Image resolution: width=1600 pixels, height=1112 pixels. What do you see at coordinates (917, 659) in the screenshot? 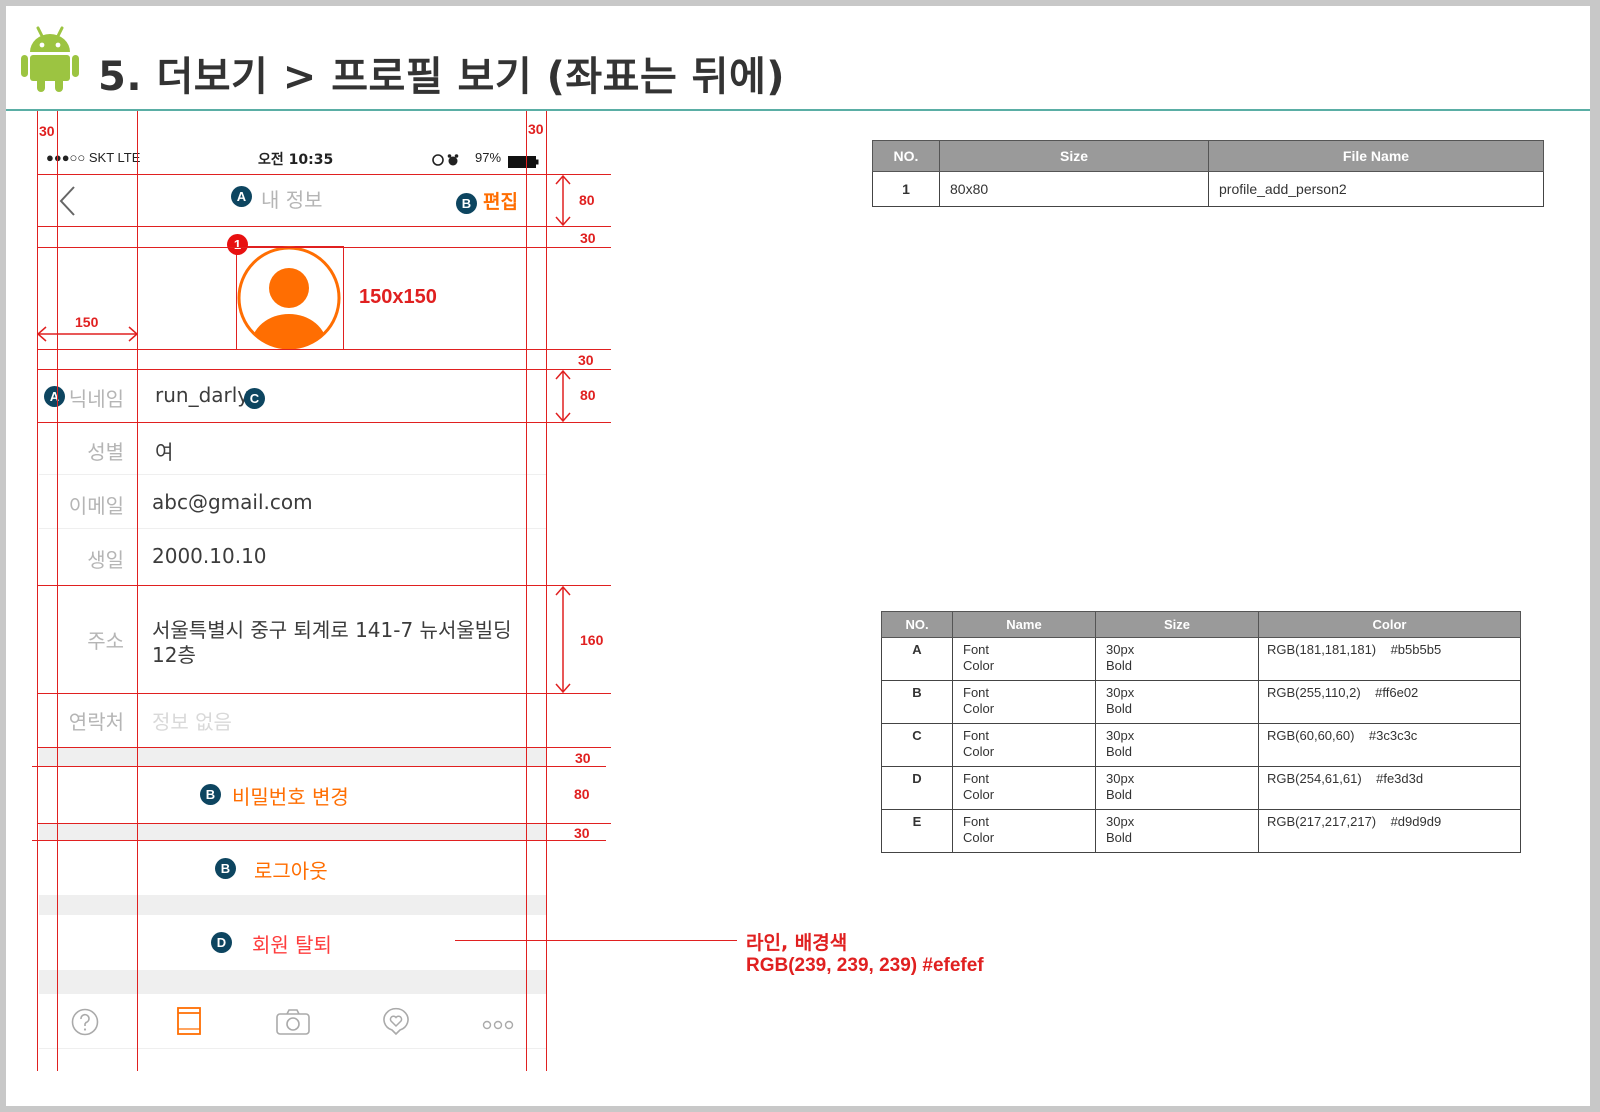
I see `cell-no: A` at bounding box center [917, 659].